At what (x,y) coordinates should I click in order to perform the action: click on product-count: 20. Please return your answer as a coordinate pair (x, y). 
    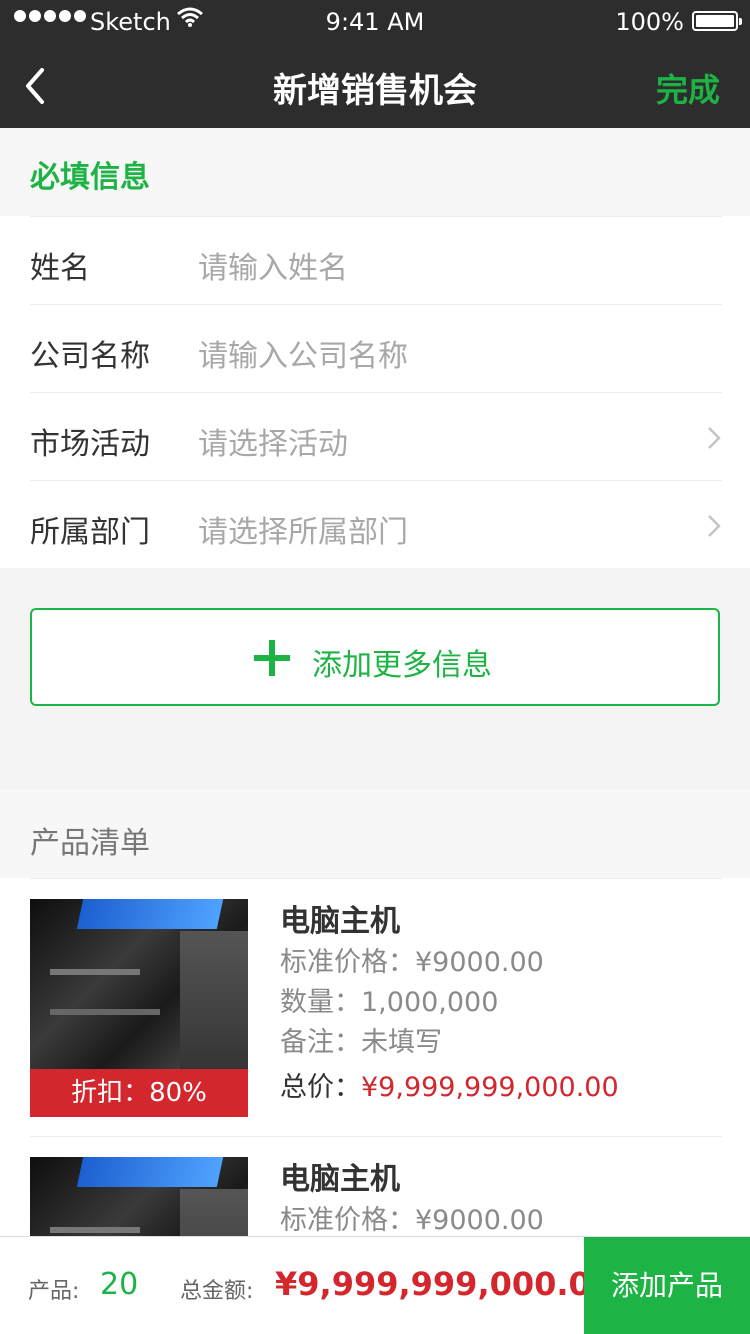
    Looking at the image, I should click on (119, 1284).